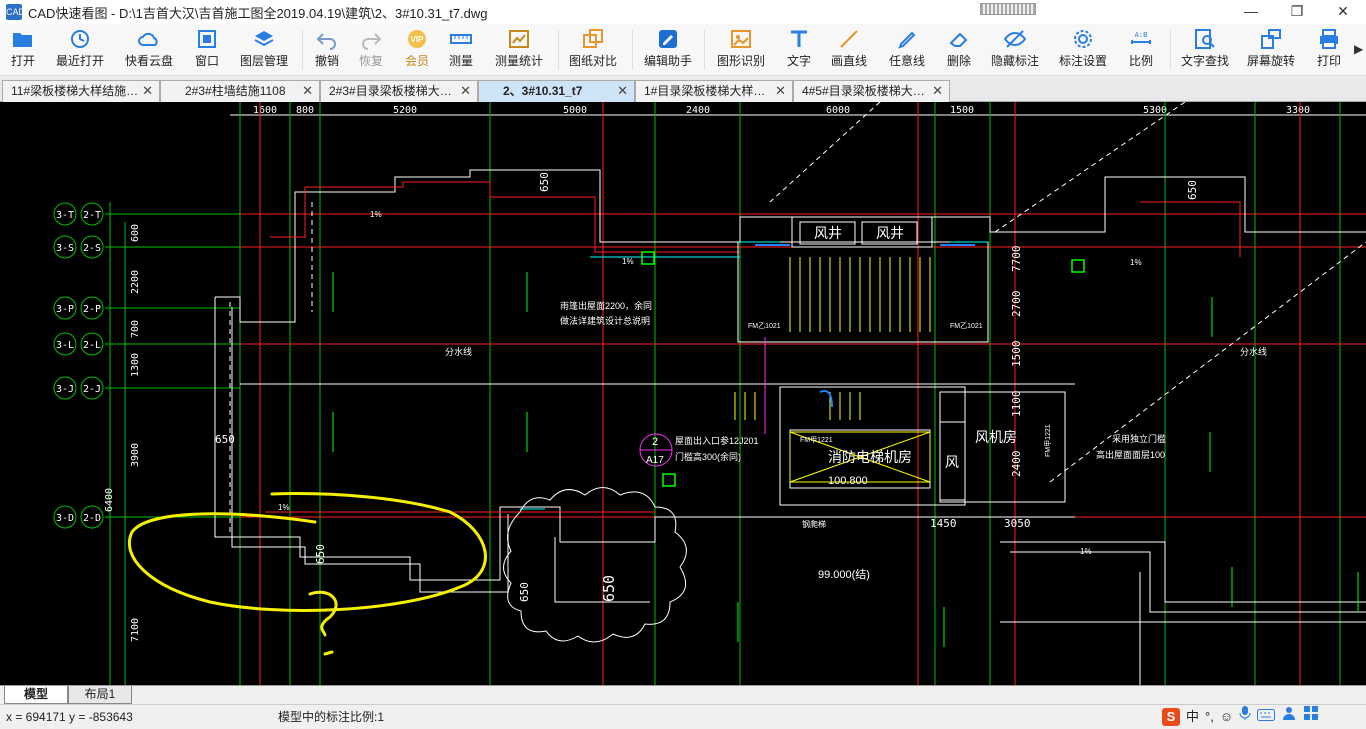 The width and height of the screenshot is (1366, 729). I want to click on axis-label: 3-T, so click(65, 215).